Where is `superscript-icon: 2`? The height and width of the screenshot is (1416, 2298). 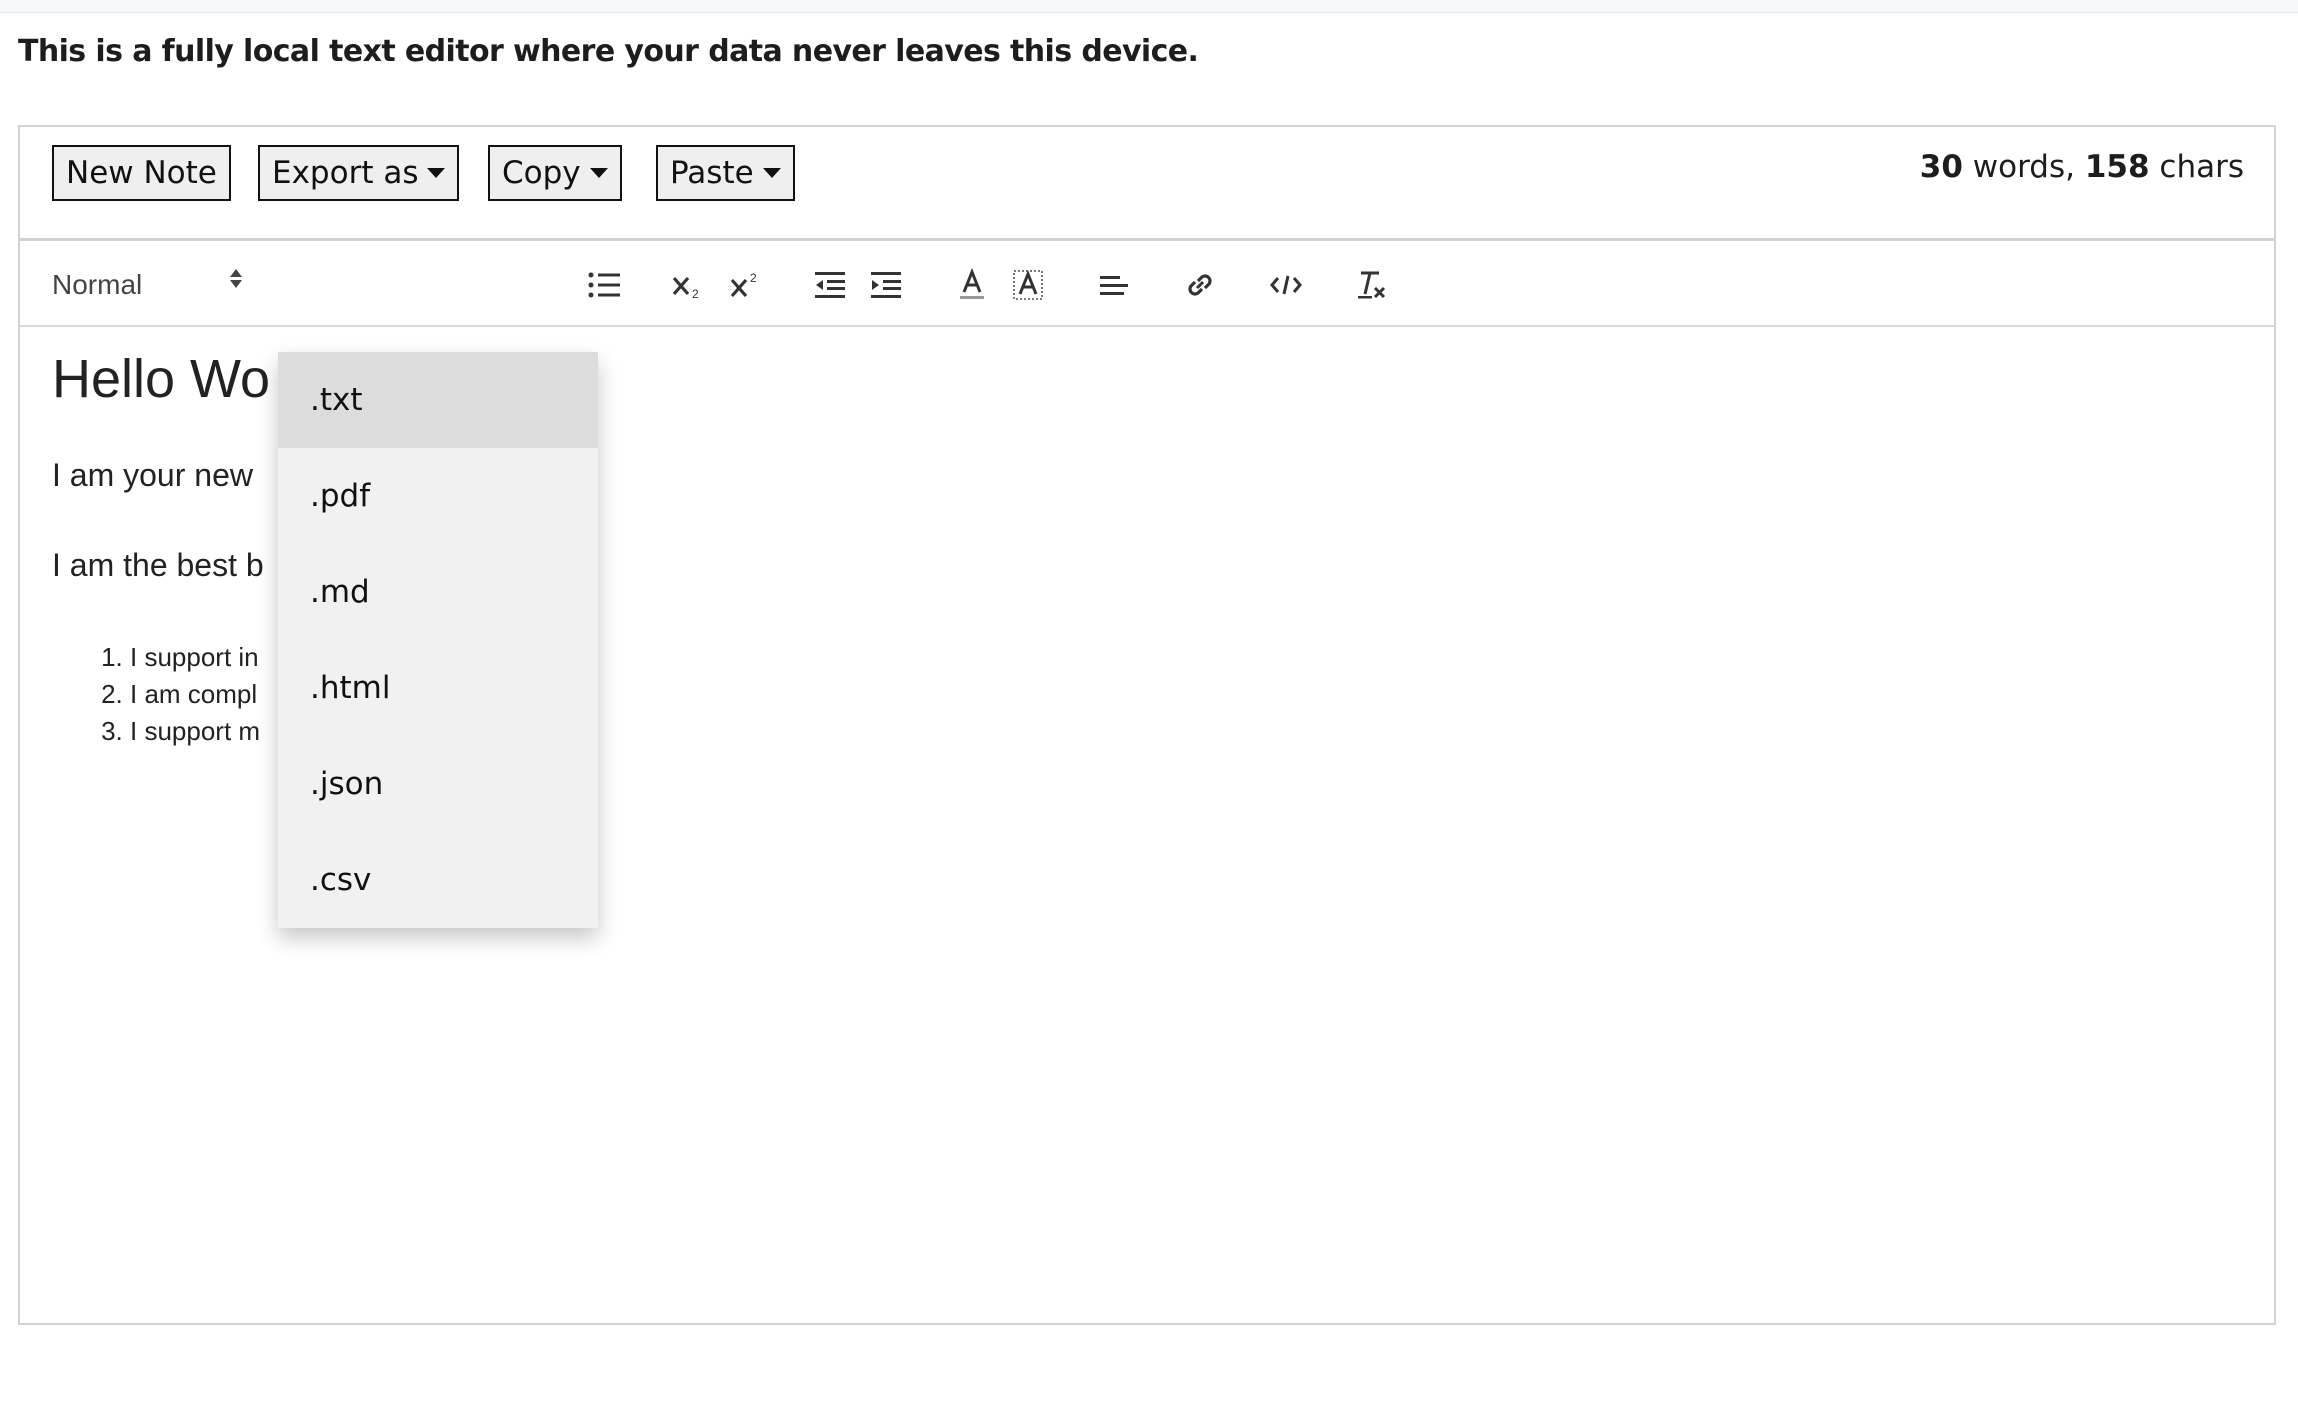
superscript-icon: 2 is located at coordinates (746, 285).